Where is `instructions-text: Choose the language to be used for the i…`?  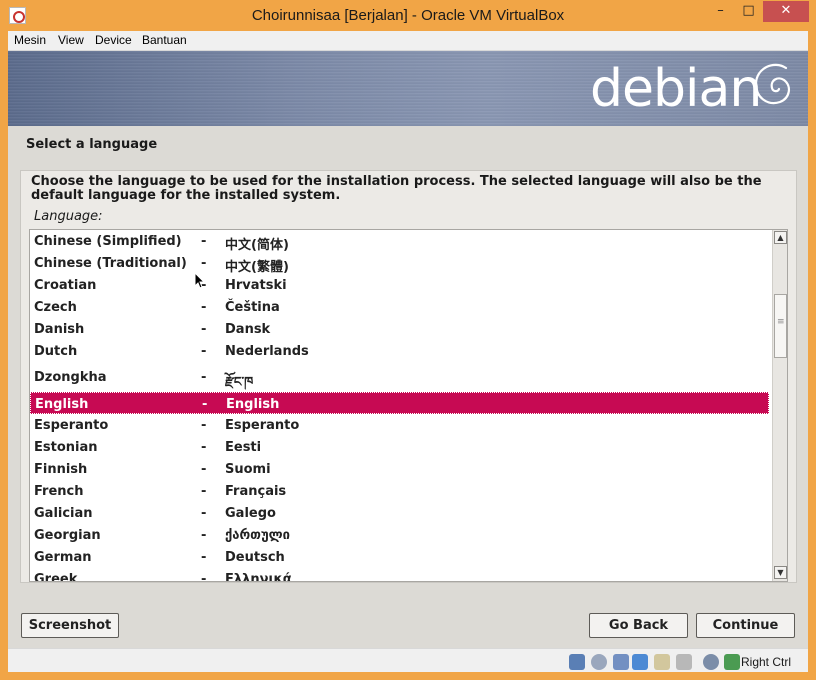 instructions-text: Choose the language to be used for the i… is located at coordinates (396, 188).